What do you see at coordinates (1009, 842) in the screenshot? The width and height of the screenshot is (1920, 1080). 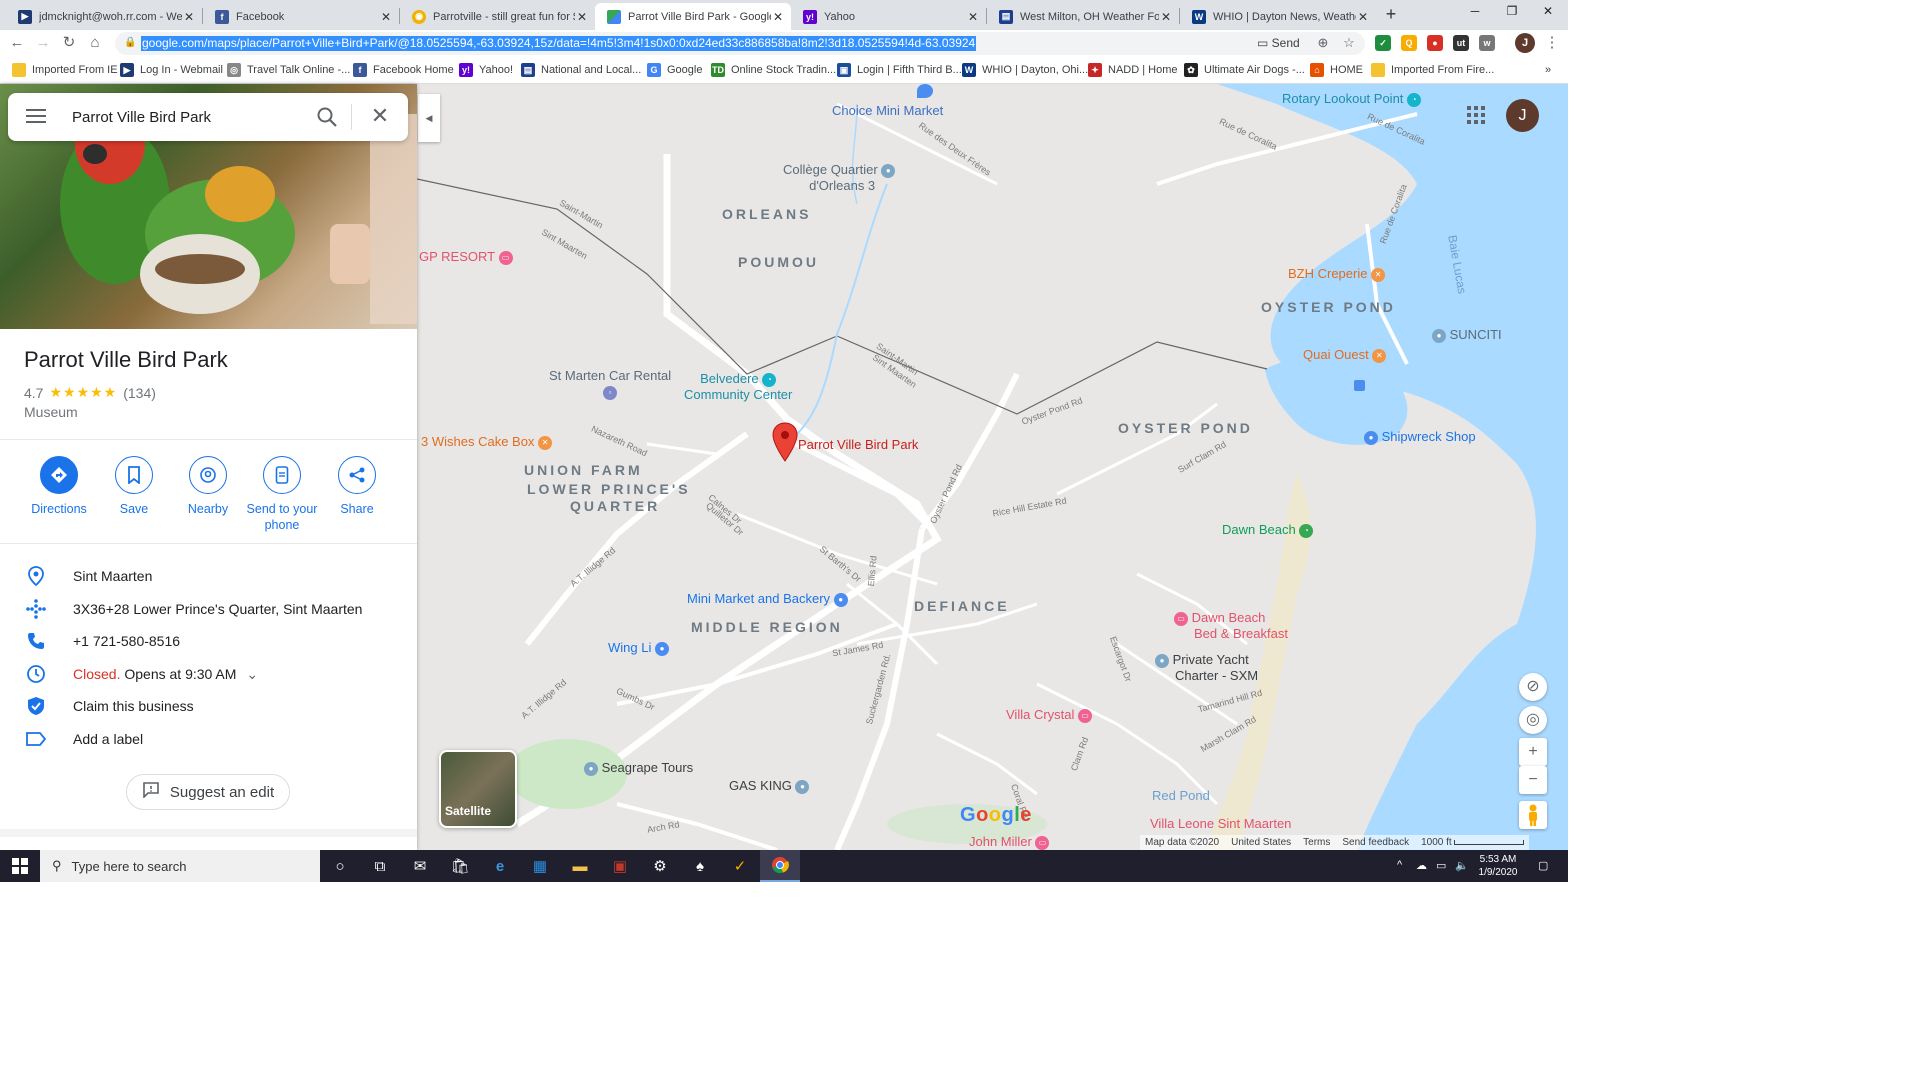 I see `poi-john-miller: John Miller ▭` at bounding box center [1009, 842].